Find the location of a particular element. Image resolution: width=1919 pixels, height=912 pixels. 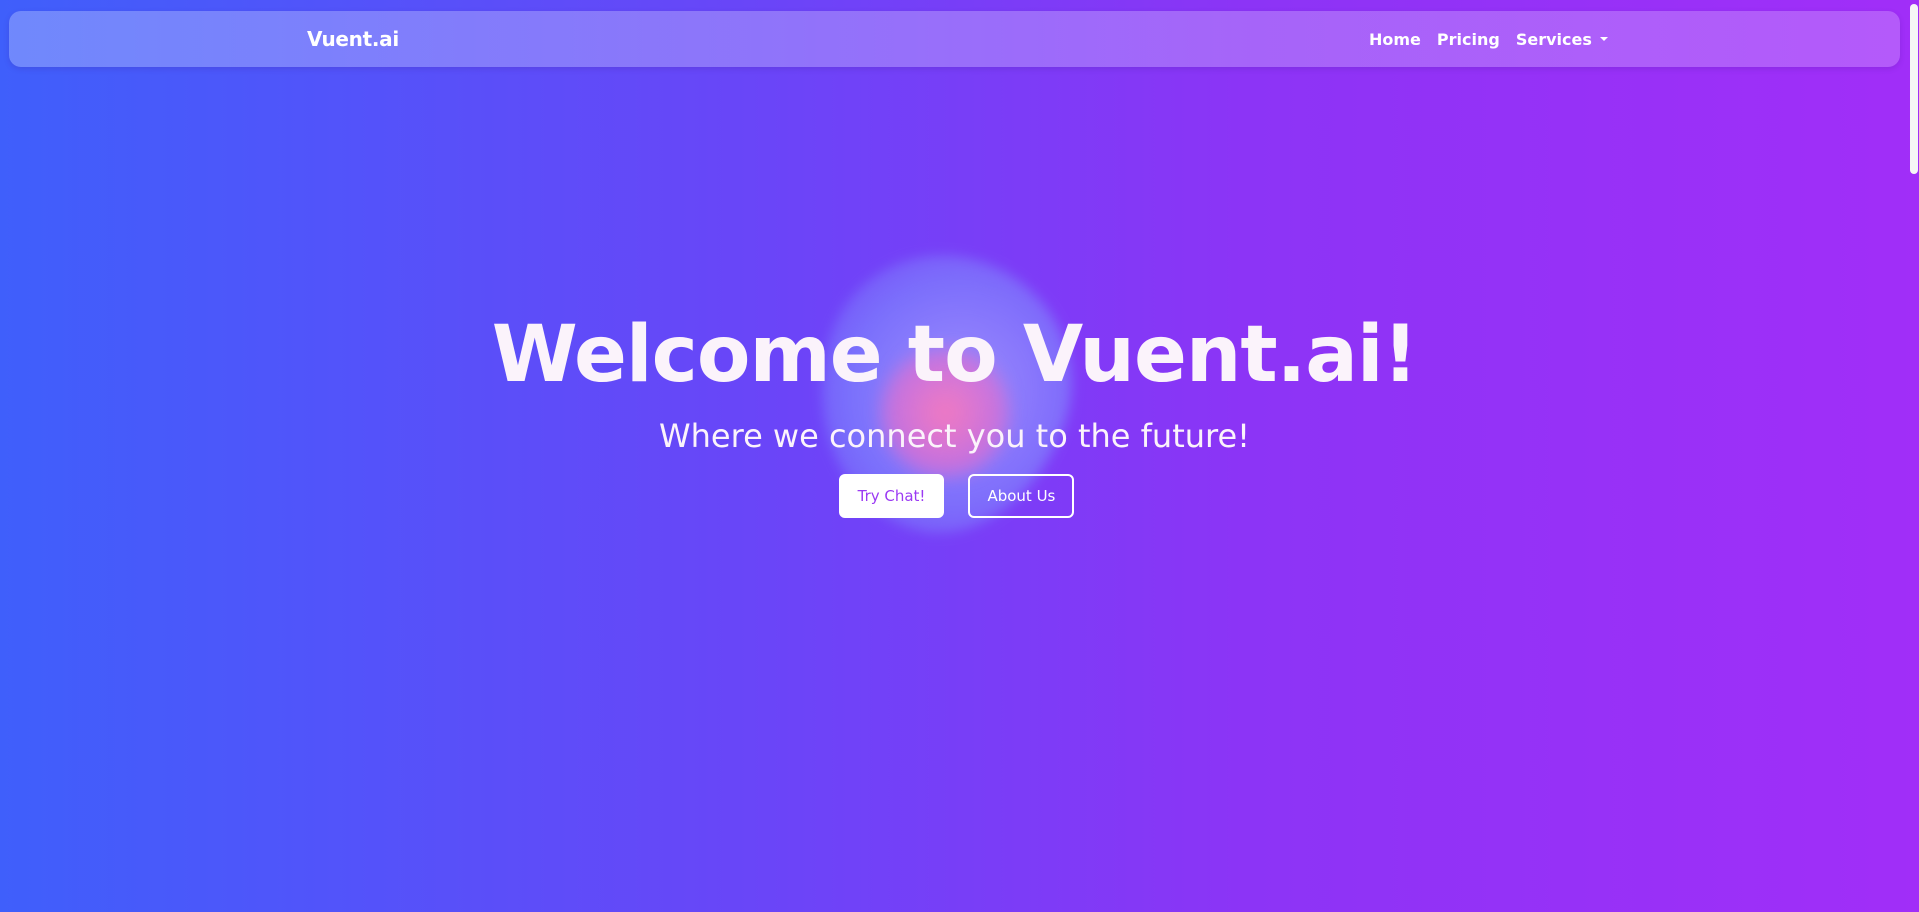

hero-subtitle: Where we connect you to the future! is located at coordinates (954, 436).